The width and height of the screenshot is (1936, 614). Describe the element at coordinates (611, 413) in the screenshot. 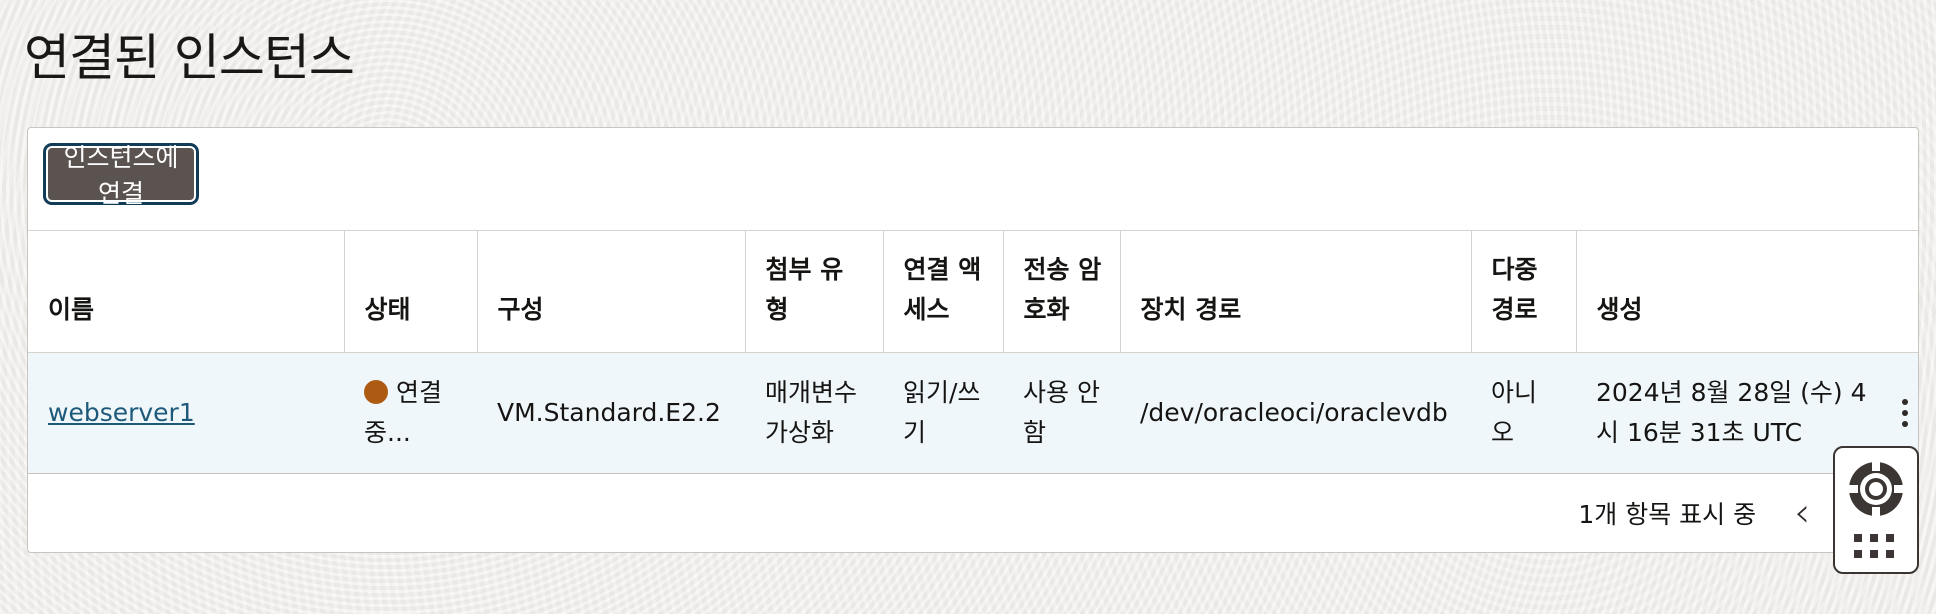

I see `cell-shape: VM.Standard.E2.2` at that location.